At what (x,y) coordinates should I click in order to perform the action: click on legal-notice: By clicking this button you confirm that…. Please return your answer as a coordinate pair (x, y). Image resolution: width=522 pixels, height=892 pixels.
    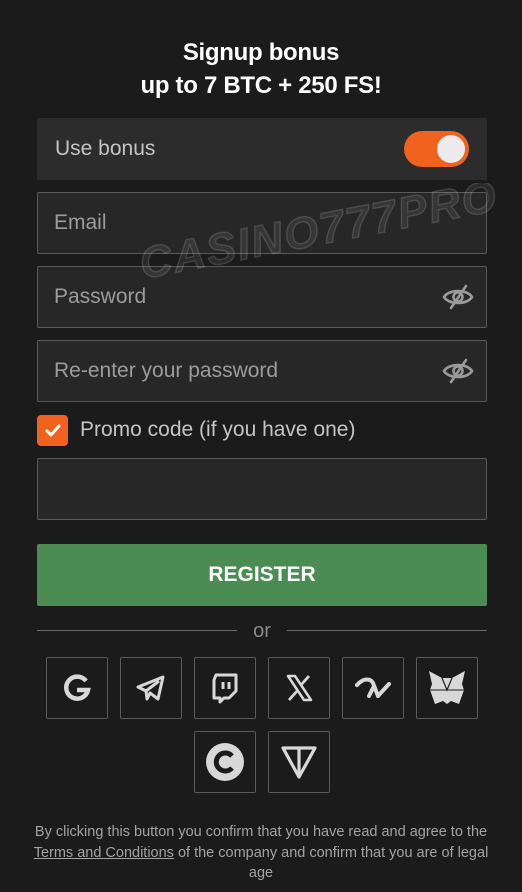
    Looking at the image, I should click on (261, 853).